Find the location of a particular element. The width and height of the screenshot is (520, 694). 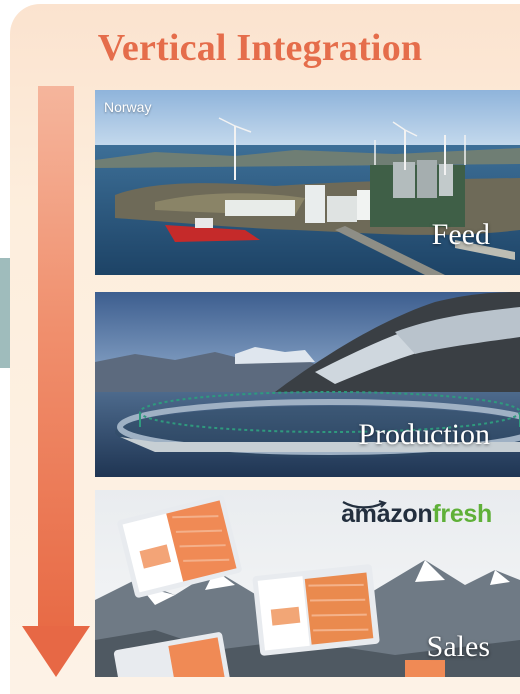

page-title: Vertical Integration is located at coordinates (260, 48).